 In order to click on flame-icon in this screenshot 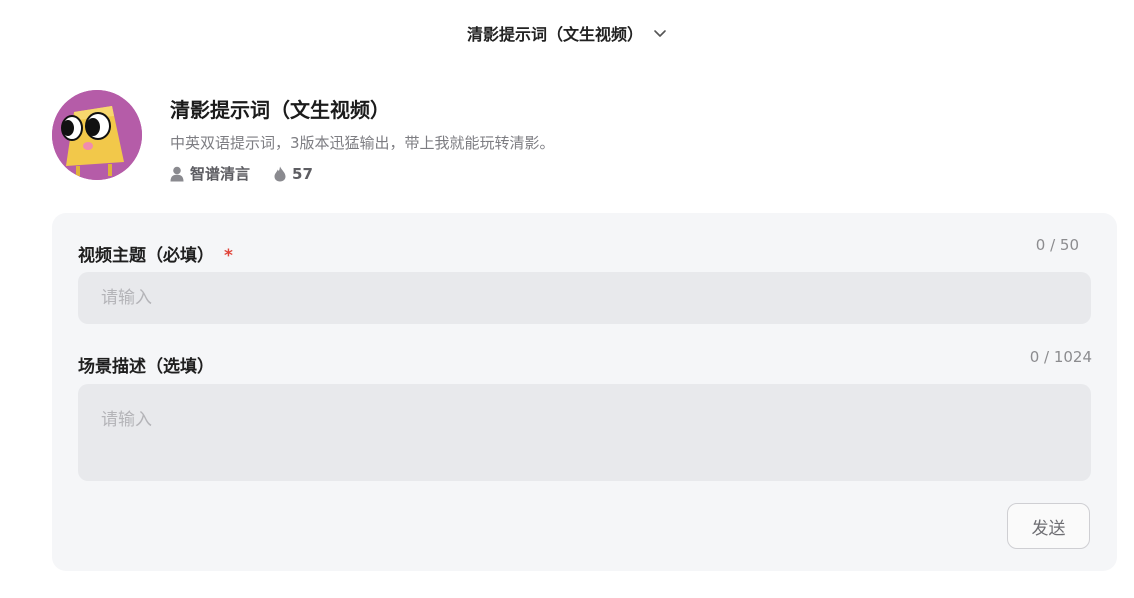, I will do `click(280, 173)`.